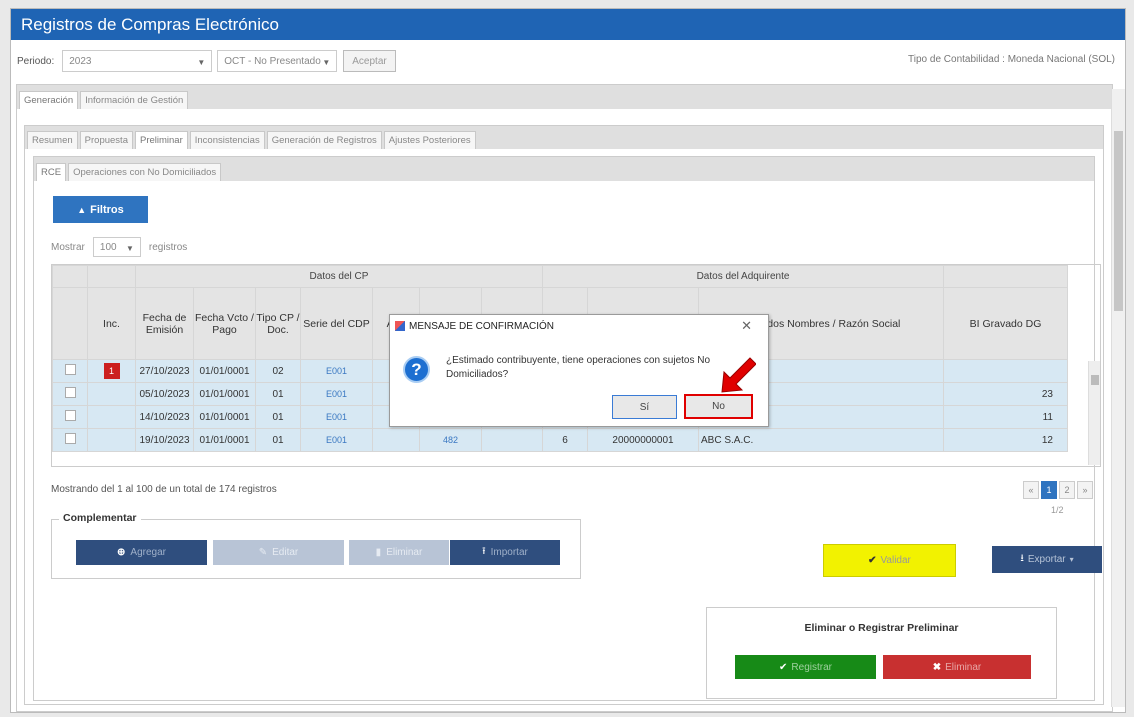 The image size is (1134, 717). Describe the element at coordinates (1067, 490) in the screenshot. I see `page-2-button: 2` at that location.